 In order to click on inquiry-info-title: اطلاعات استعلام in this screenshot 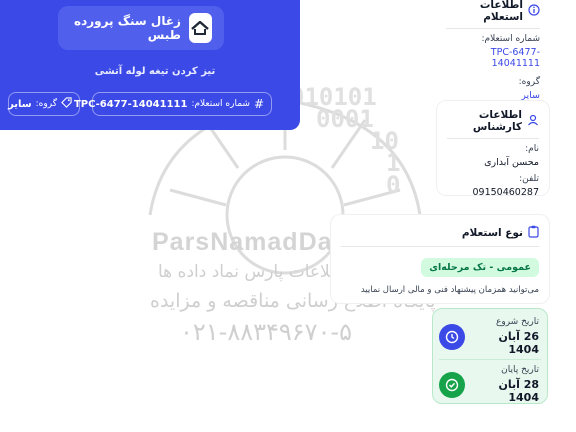, I will do `click(501, 11)`.